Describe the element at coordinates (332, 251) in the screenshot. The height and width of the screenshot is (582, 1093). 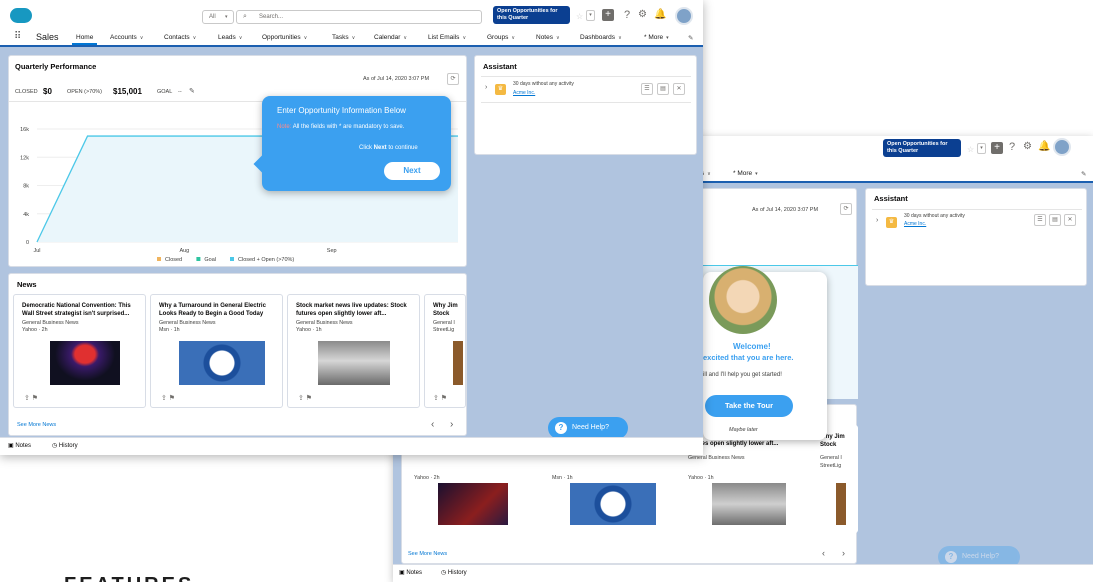
I see `x-tick-label: Sep` at that location.